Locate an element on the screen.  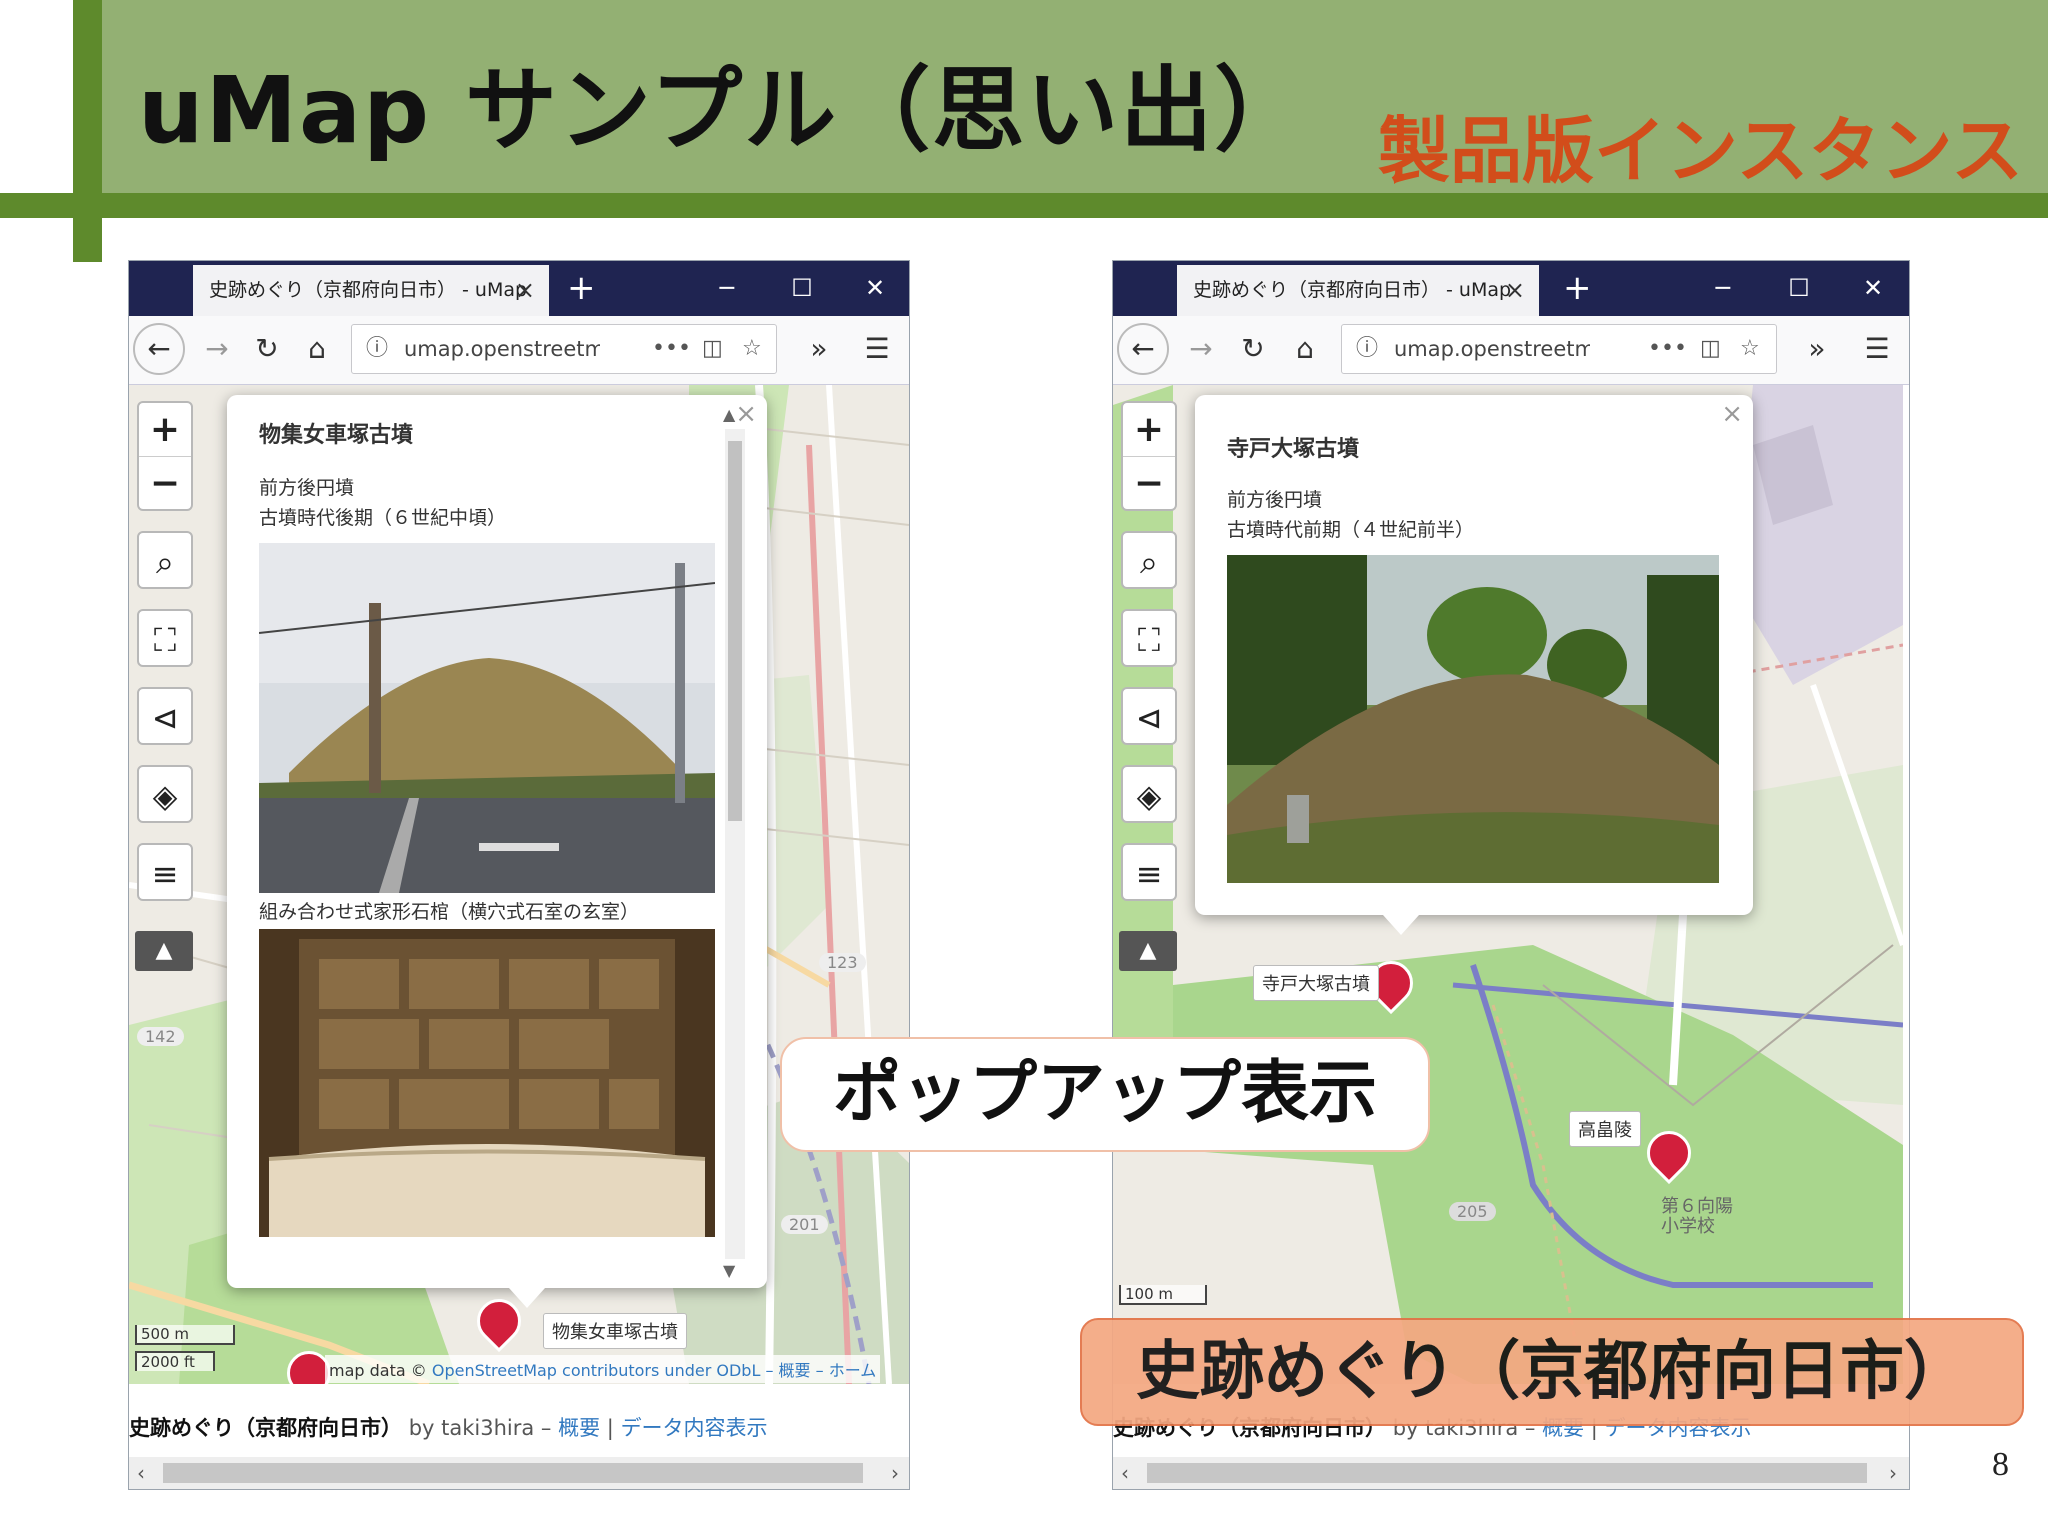
browser-titlebar: 史跡めぐり（京都府向日市） - uMap × + ─ ☐ ✕ is located at coordinates (1511, 288).